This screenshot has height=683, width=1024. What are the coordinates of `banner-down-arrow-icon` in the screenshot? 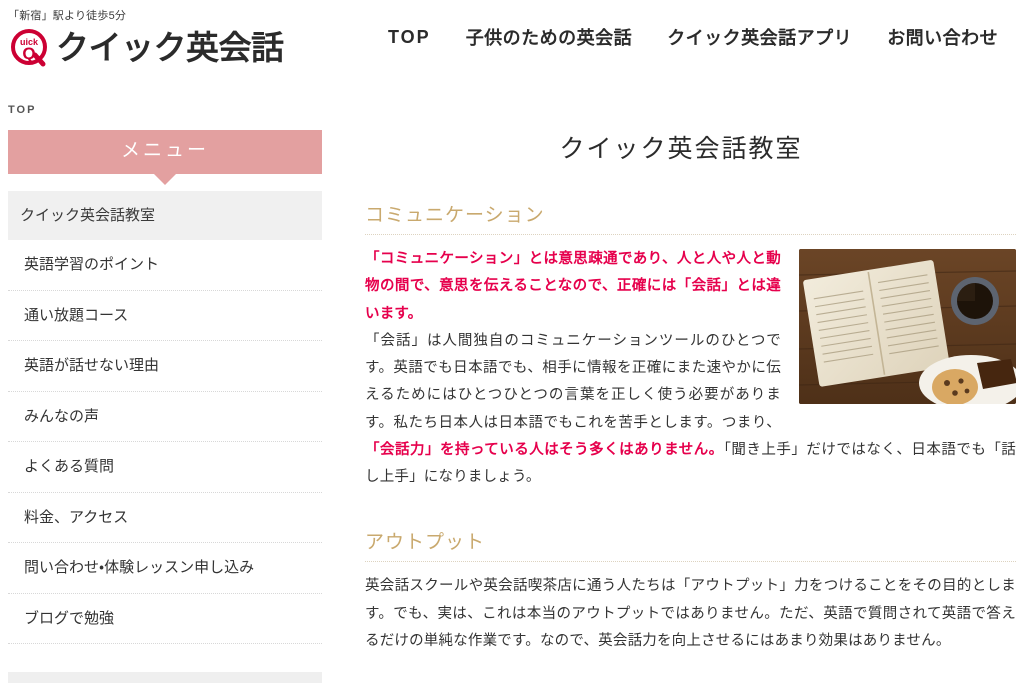 It's located at (165, 179).